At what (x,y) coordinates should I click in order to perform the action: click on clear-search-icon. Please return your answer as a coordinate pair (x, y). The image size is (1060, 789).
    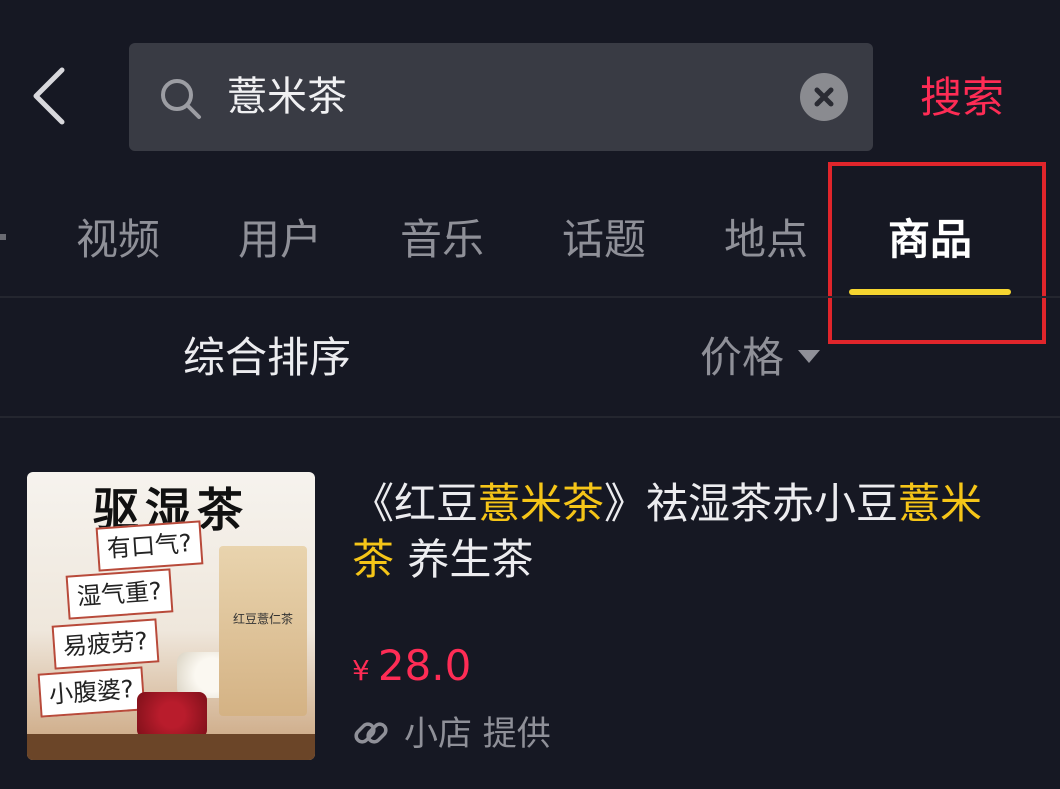
    Looking at the image, I should click on (824, 97).